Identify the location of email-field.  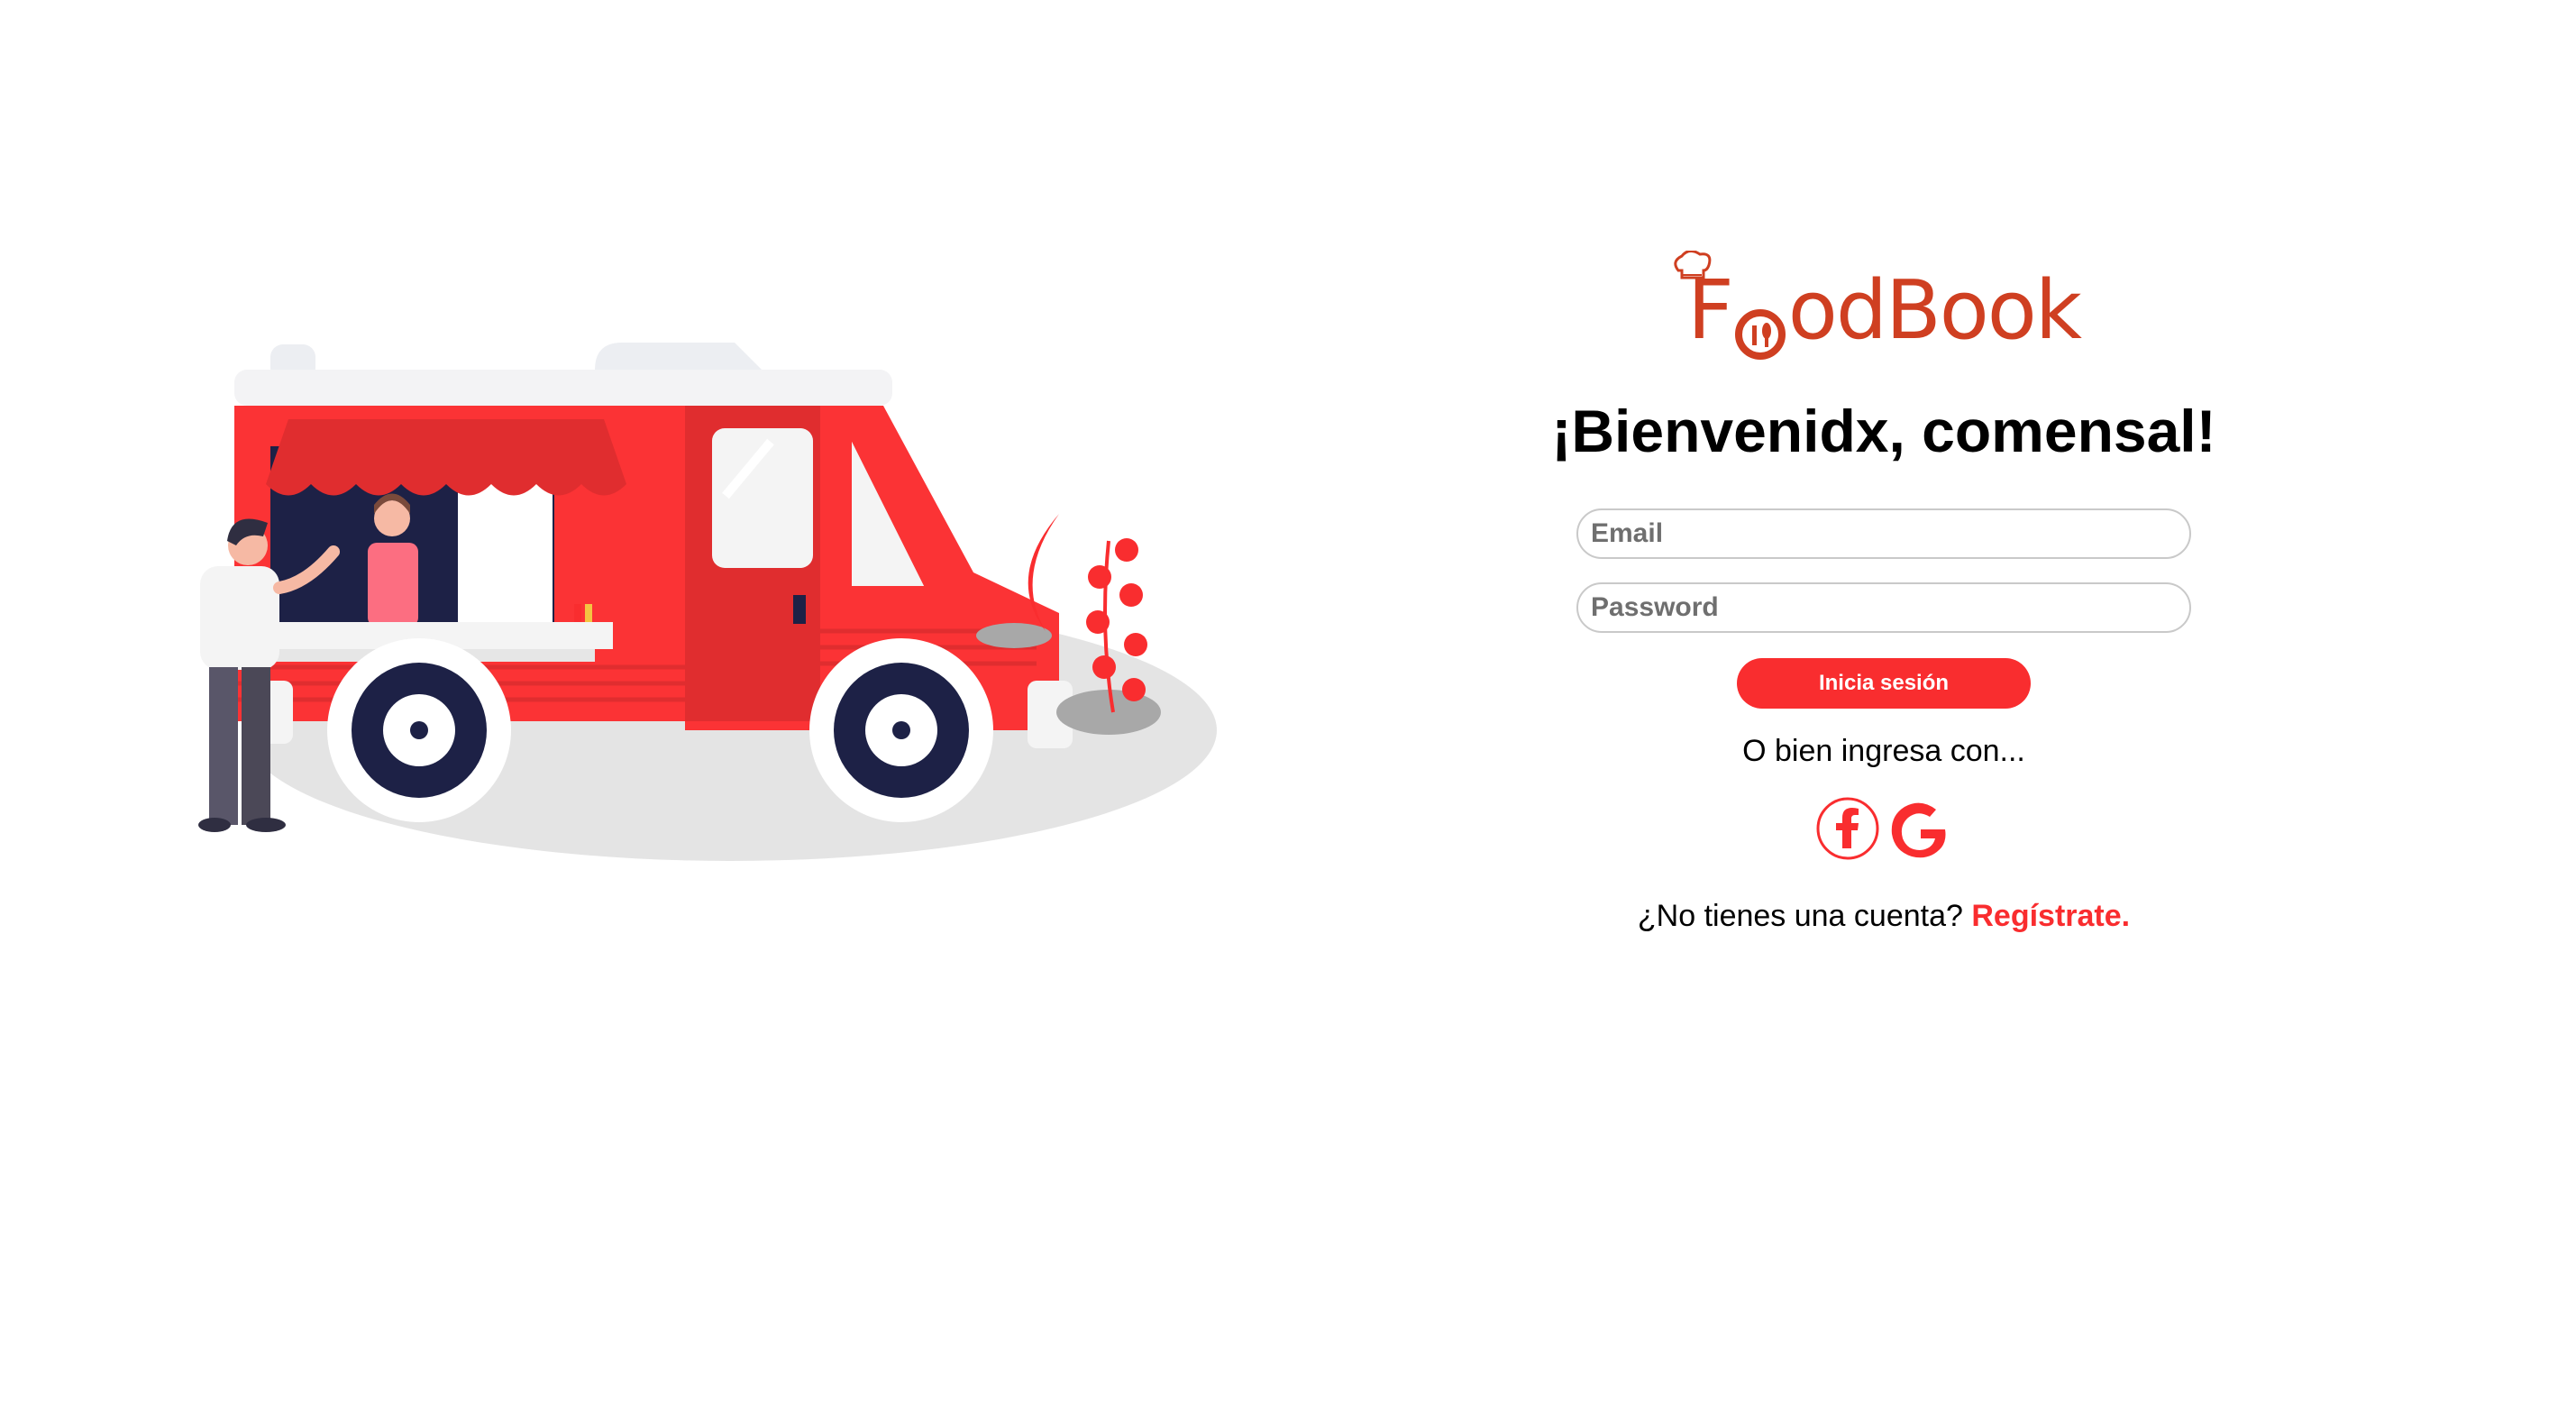
(1883, 533).